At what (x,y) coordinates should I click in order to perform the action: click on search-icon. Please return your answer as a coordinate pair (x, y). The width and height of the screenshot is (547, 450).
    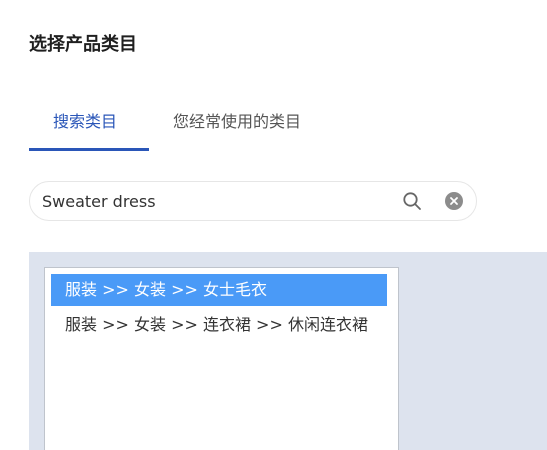
    Looking at the image, I should click on (412, 201).